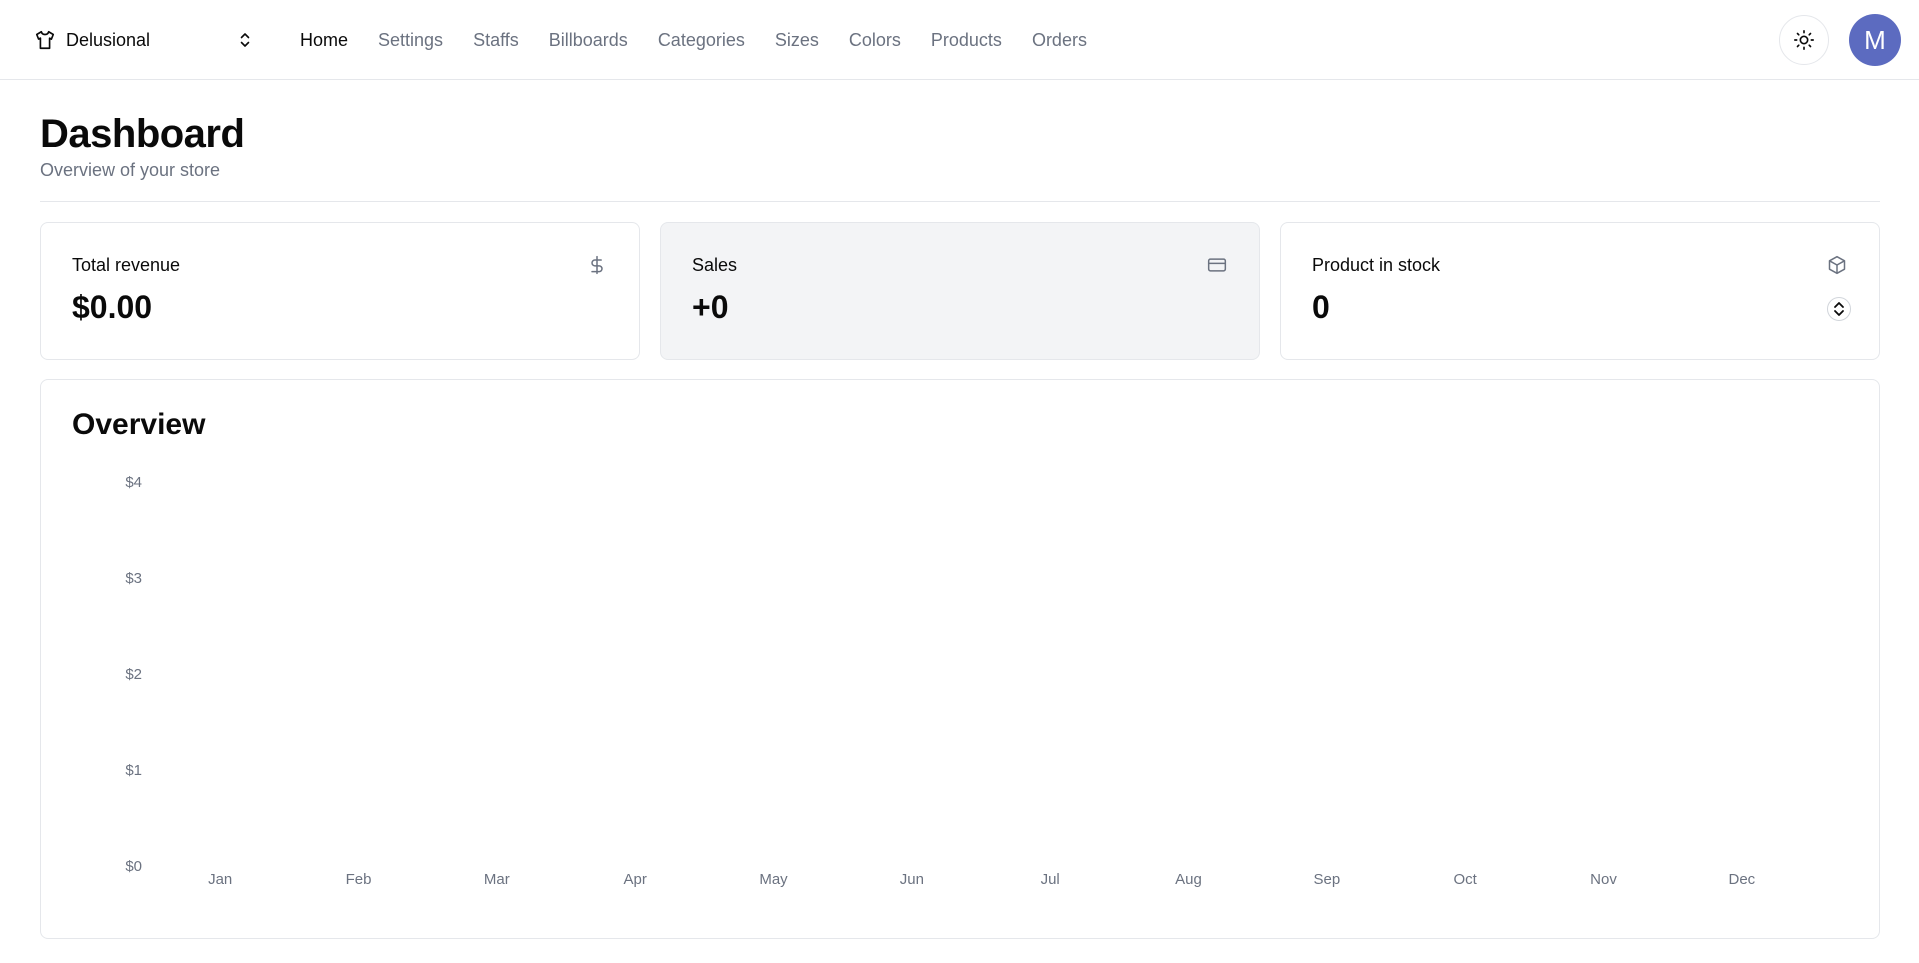 This screenshot has width=1919, height=963. What do you see at coordinates (45, 40) in the screenshot?
I see `shirt-icon` at bounding box center [45, 40].